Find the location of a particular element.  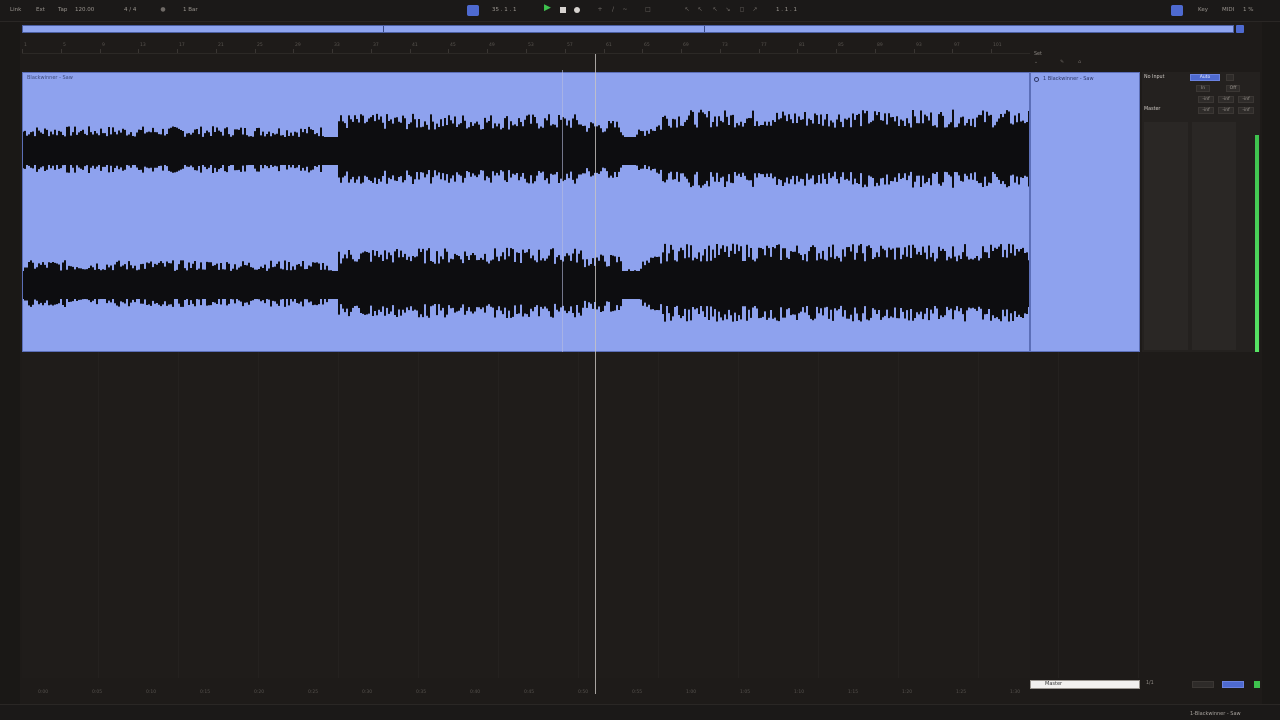

master-track-field: Master is located at coordinates (1085, 684).